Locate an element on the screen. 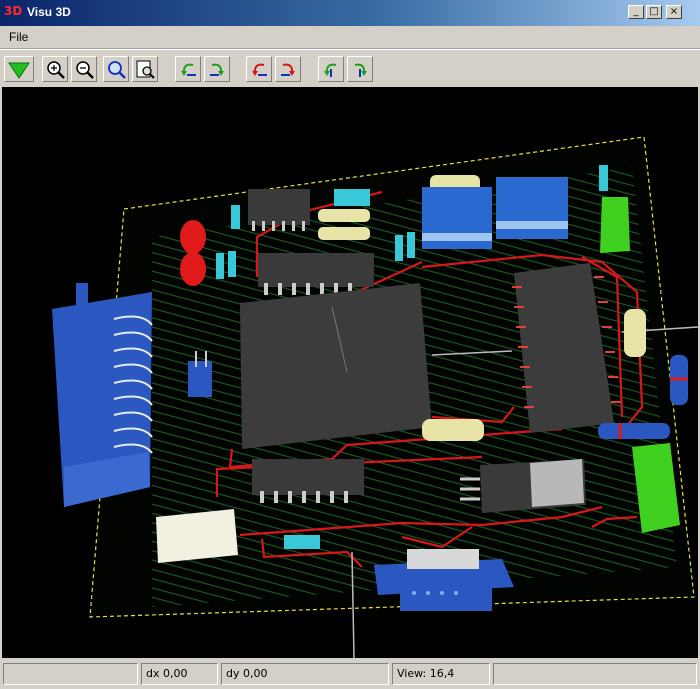 Image resolution: width=700 pixels, height=689 pixels. white-block-component is located at coordinates (197, 536).